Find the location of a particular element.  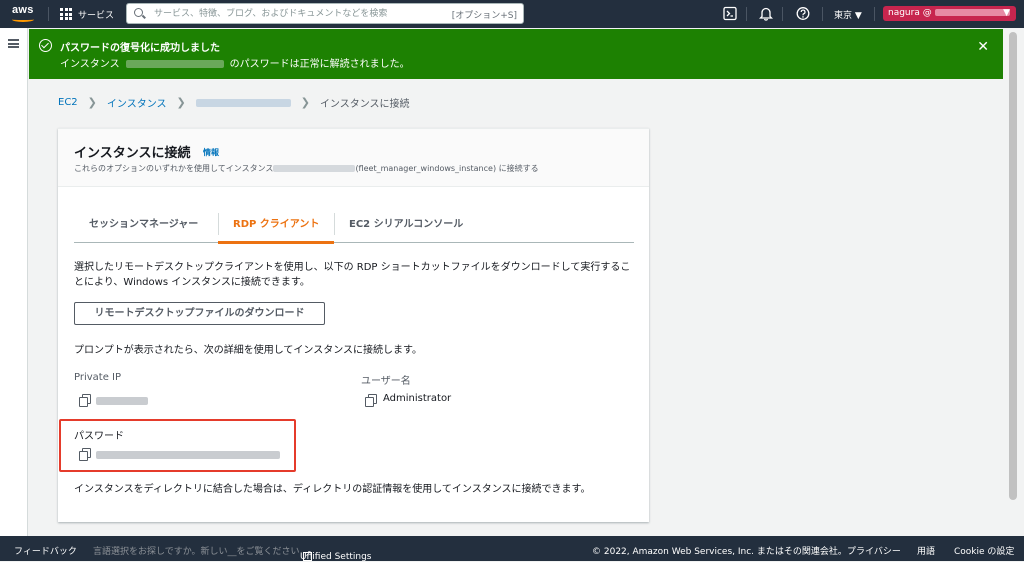

connect-method-tabs: セッションマネージャー RDP クライアント EC2 シリアルコンソール is located at coordinates (354, 224).